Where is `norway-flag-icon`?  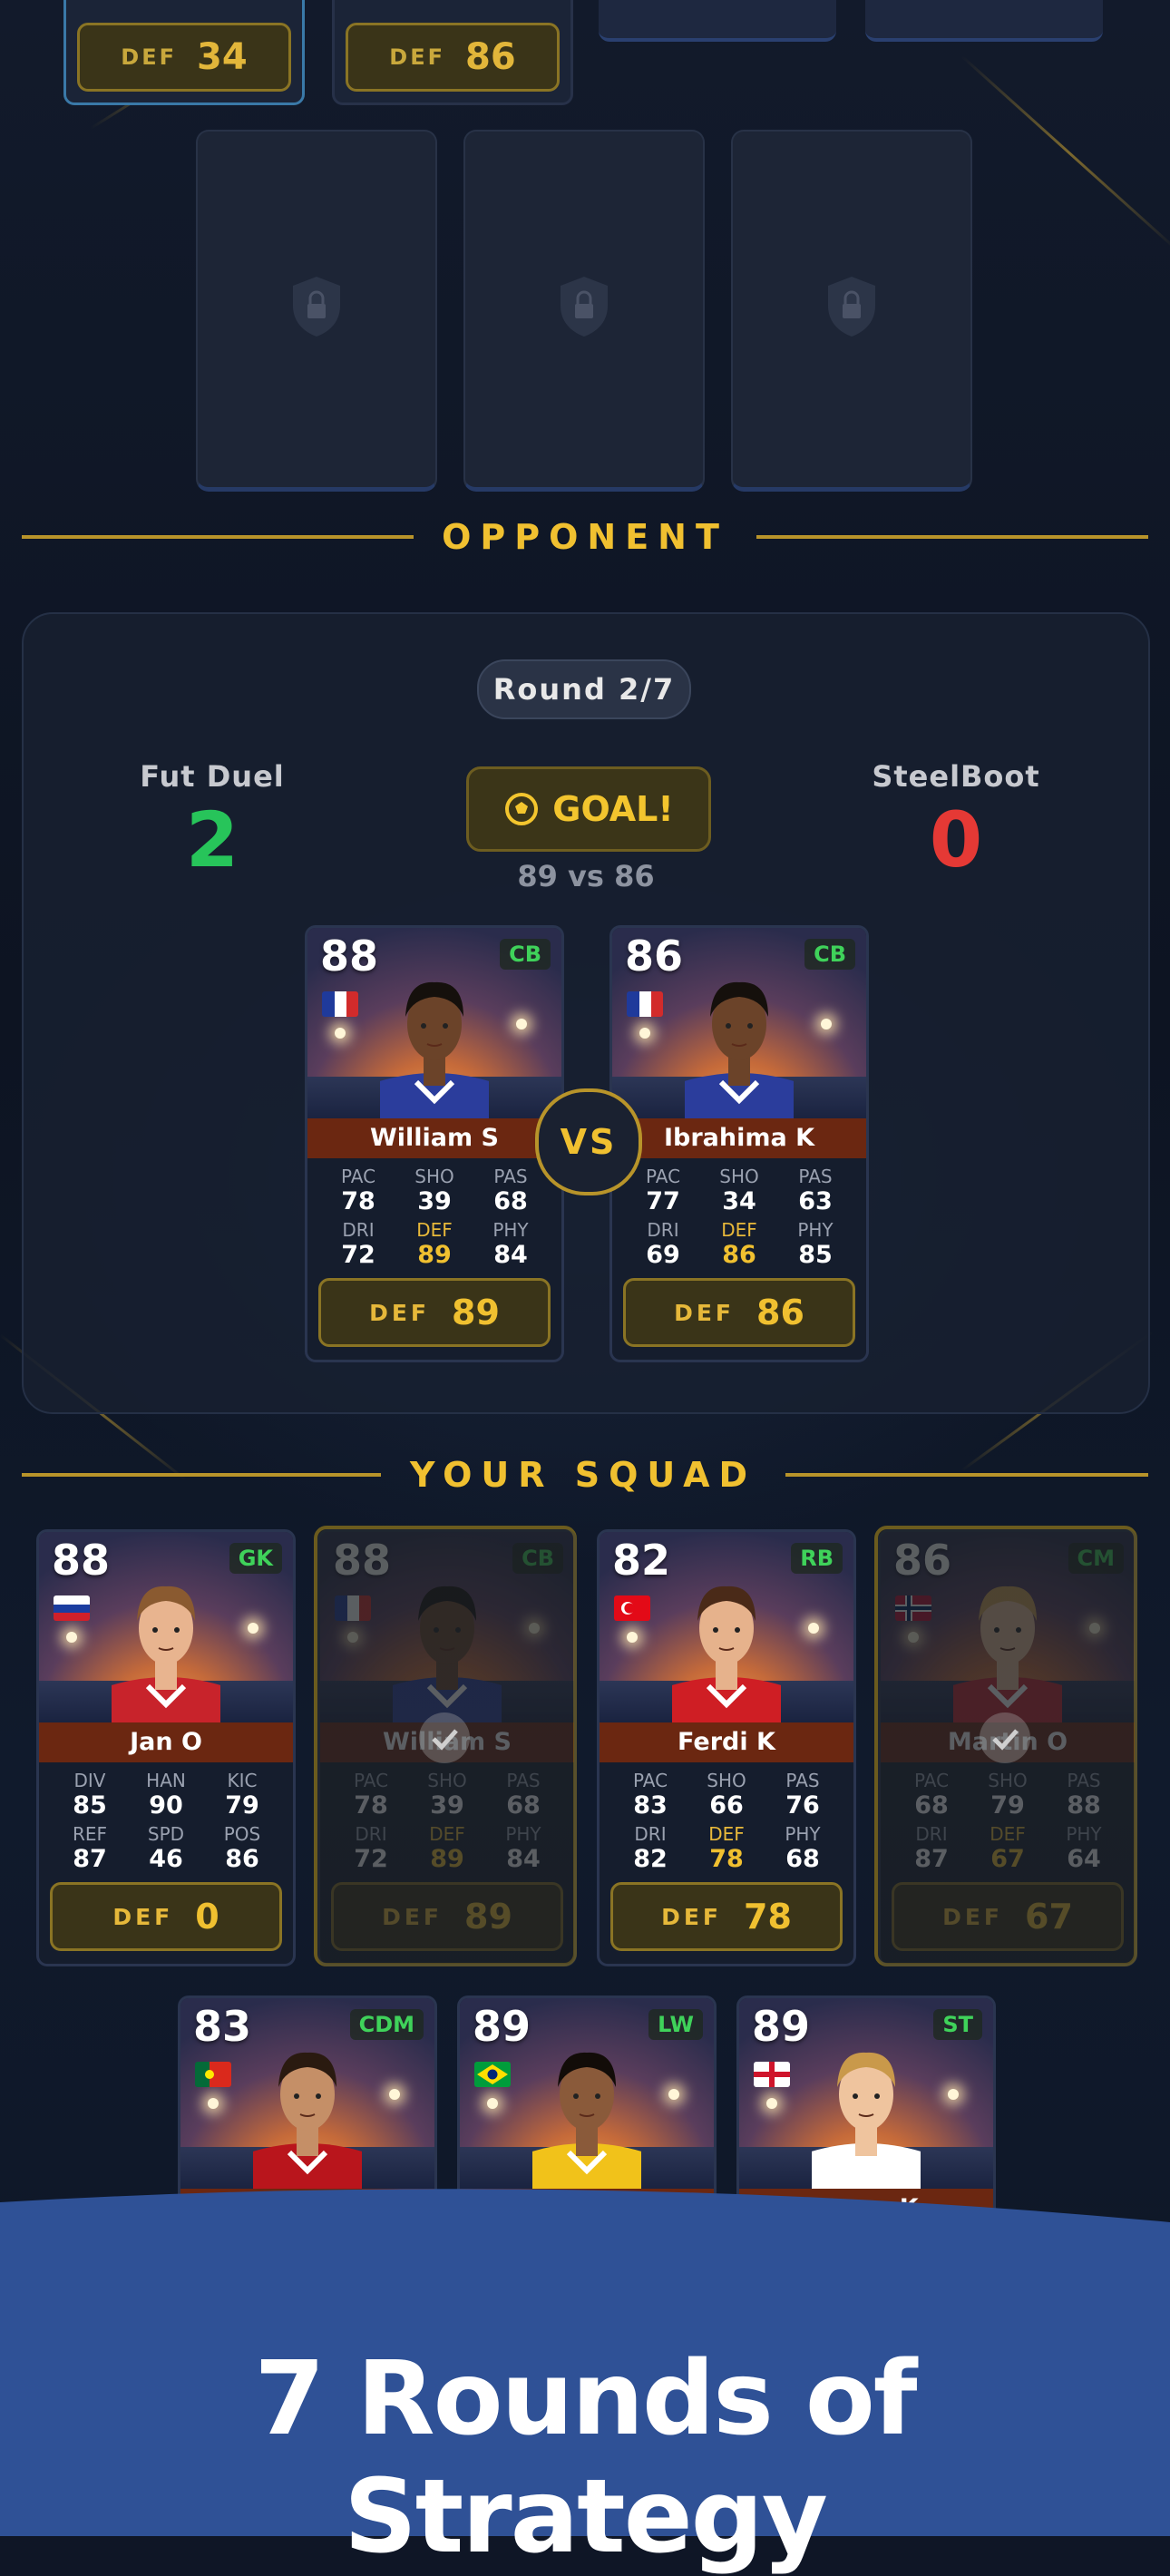
norway-flag-icon is located at coordinates (913, 1608).